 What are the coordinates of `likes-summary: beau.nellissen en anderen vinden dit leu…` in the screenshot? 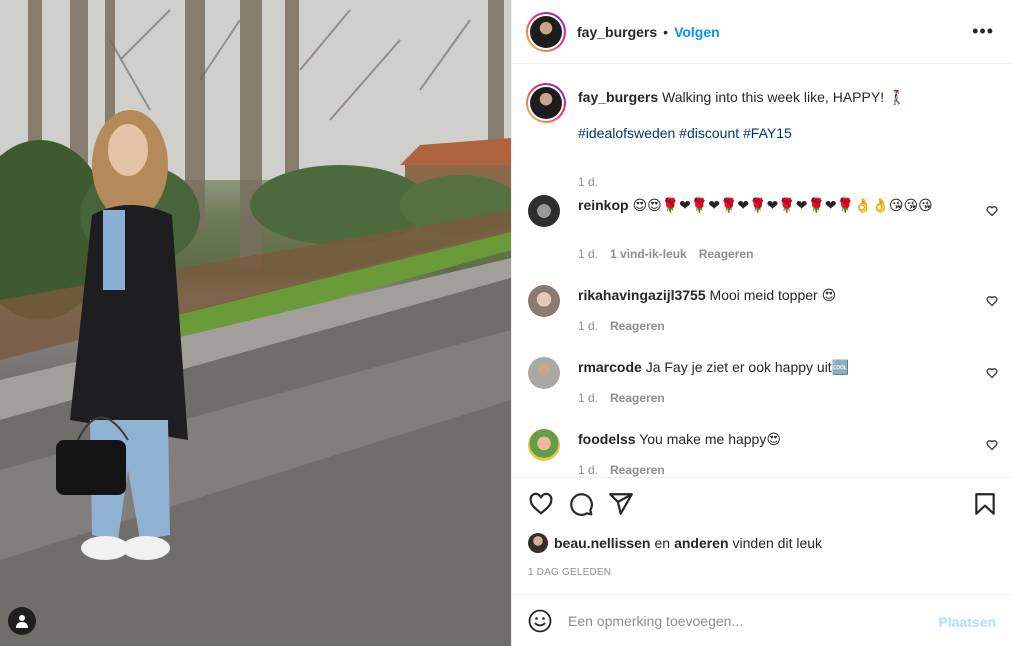 It's located at (675, 543).